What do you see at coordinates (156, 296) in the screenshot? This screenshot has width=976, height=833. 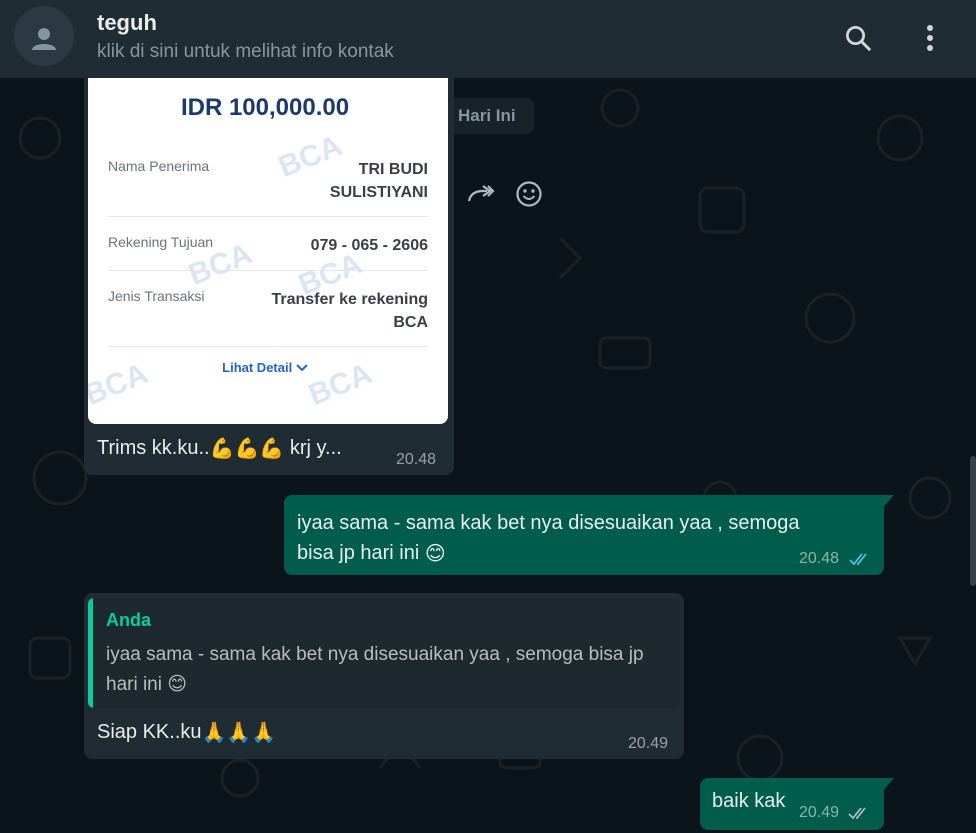 I see `receipt-label: Jenis Transaksi` at bounding box center [156, 296].